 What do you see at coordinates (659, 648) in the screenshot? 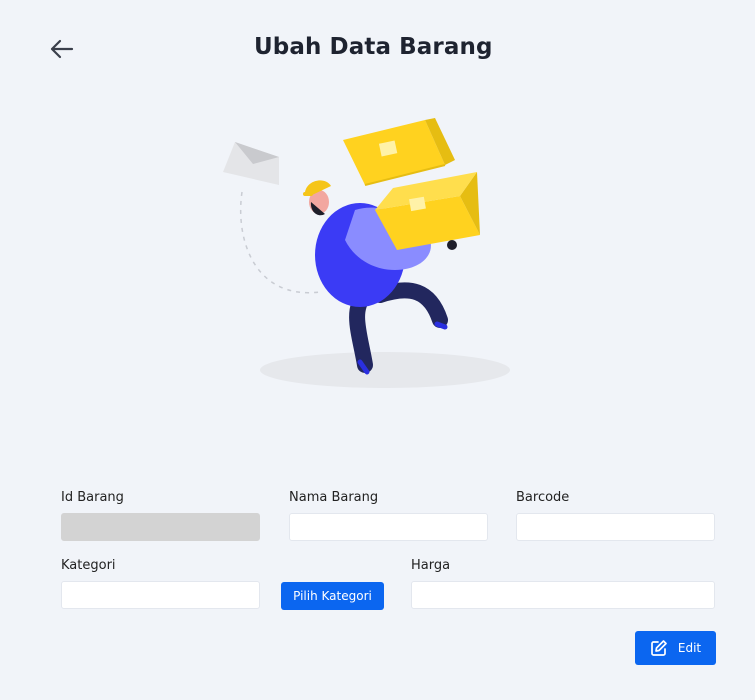
I see `edit-icon` at bounding box center [659, 648].